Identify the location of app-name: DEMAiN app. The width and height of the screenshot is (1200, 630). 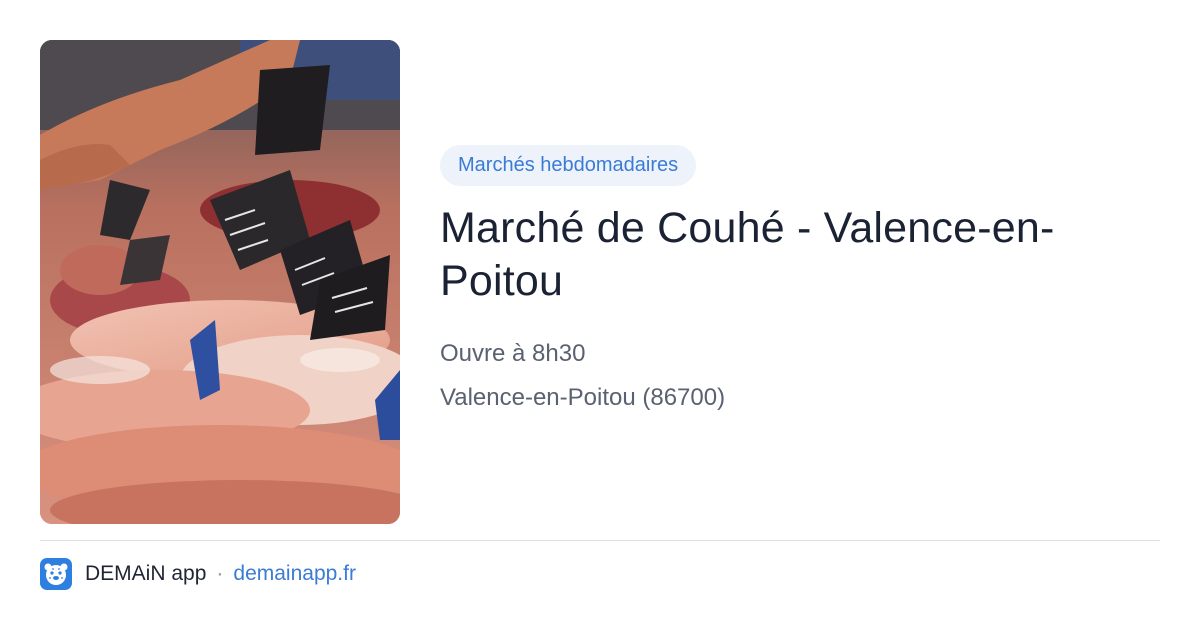
(146, 573).